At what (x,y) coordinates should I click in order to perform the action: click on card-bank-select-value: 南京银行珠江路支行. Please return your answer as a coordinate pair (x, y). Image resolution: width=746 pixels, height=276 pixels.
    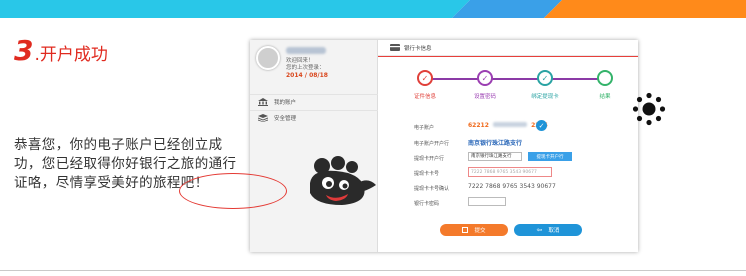
    Looking at the image, I should click on (491, 156).